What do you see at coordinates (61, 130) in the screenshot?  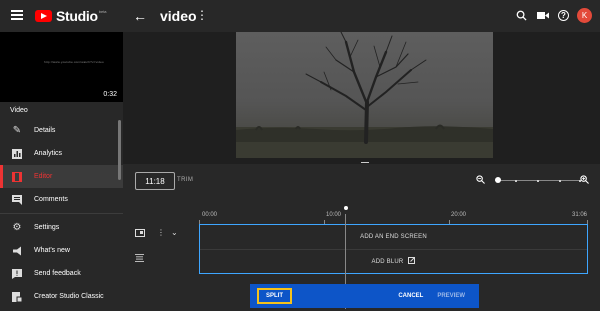 I see `sidebar-item-details: ✎ Details` at bounding box center [61, 130].